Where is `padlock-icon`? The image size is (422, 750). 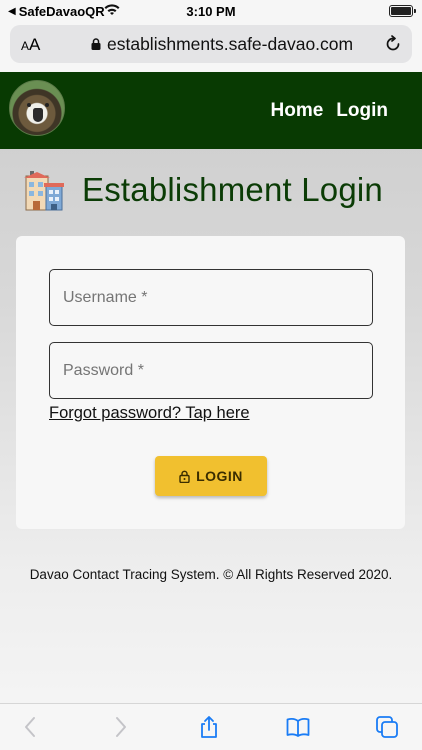 padlock-icon is located at coordinates (184, 476).